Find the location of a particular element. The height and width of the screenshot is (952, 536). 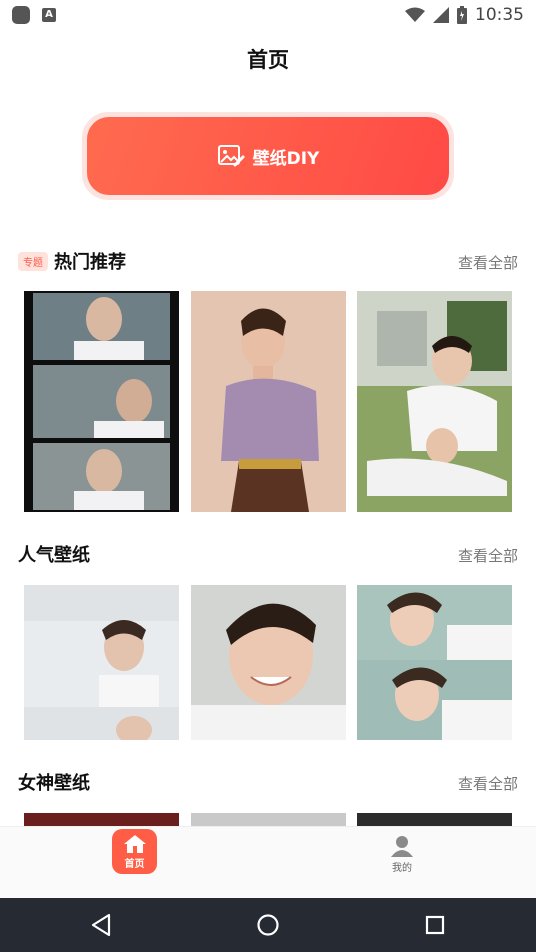

app-notification-icon is located at coordinates (21, 15).